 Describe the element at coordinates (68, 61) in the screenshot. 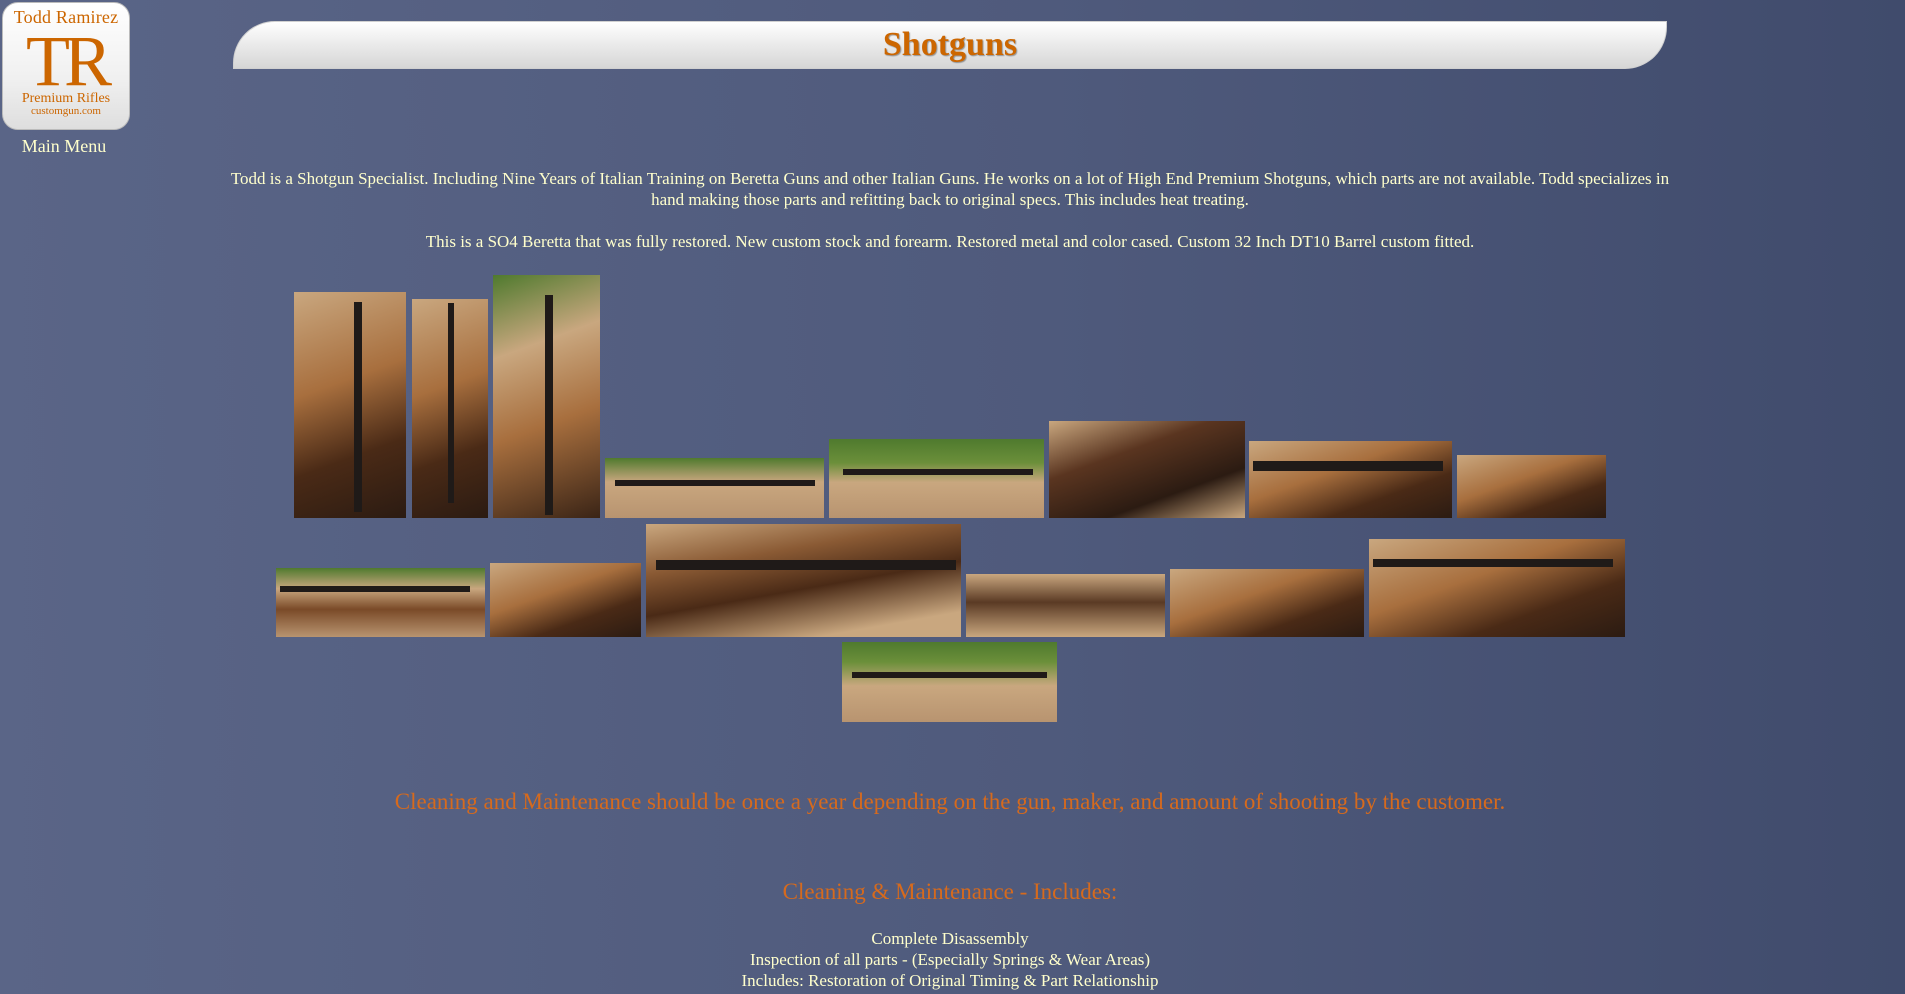

I see `logo-monogram: TR` at that location.